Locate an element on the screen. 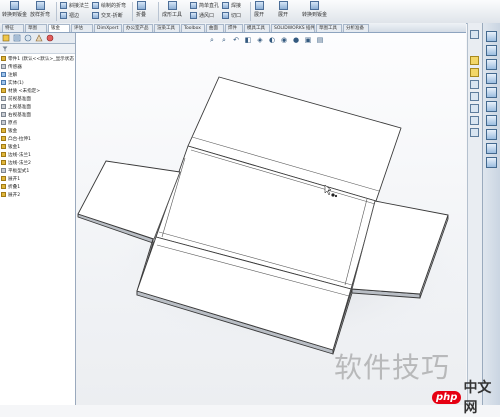  configuration-manager-icon is located at coordinates (28, 38).